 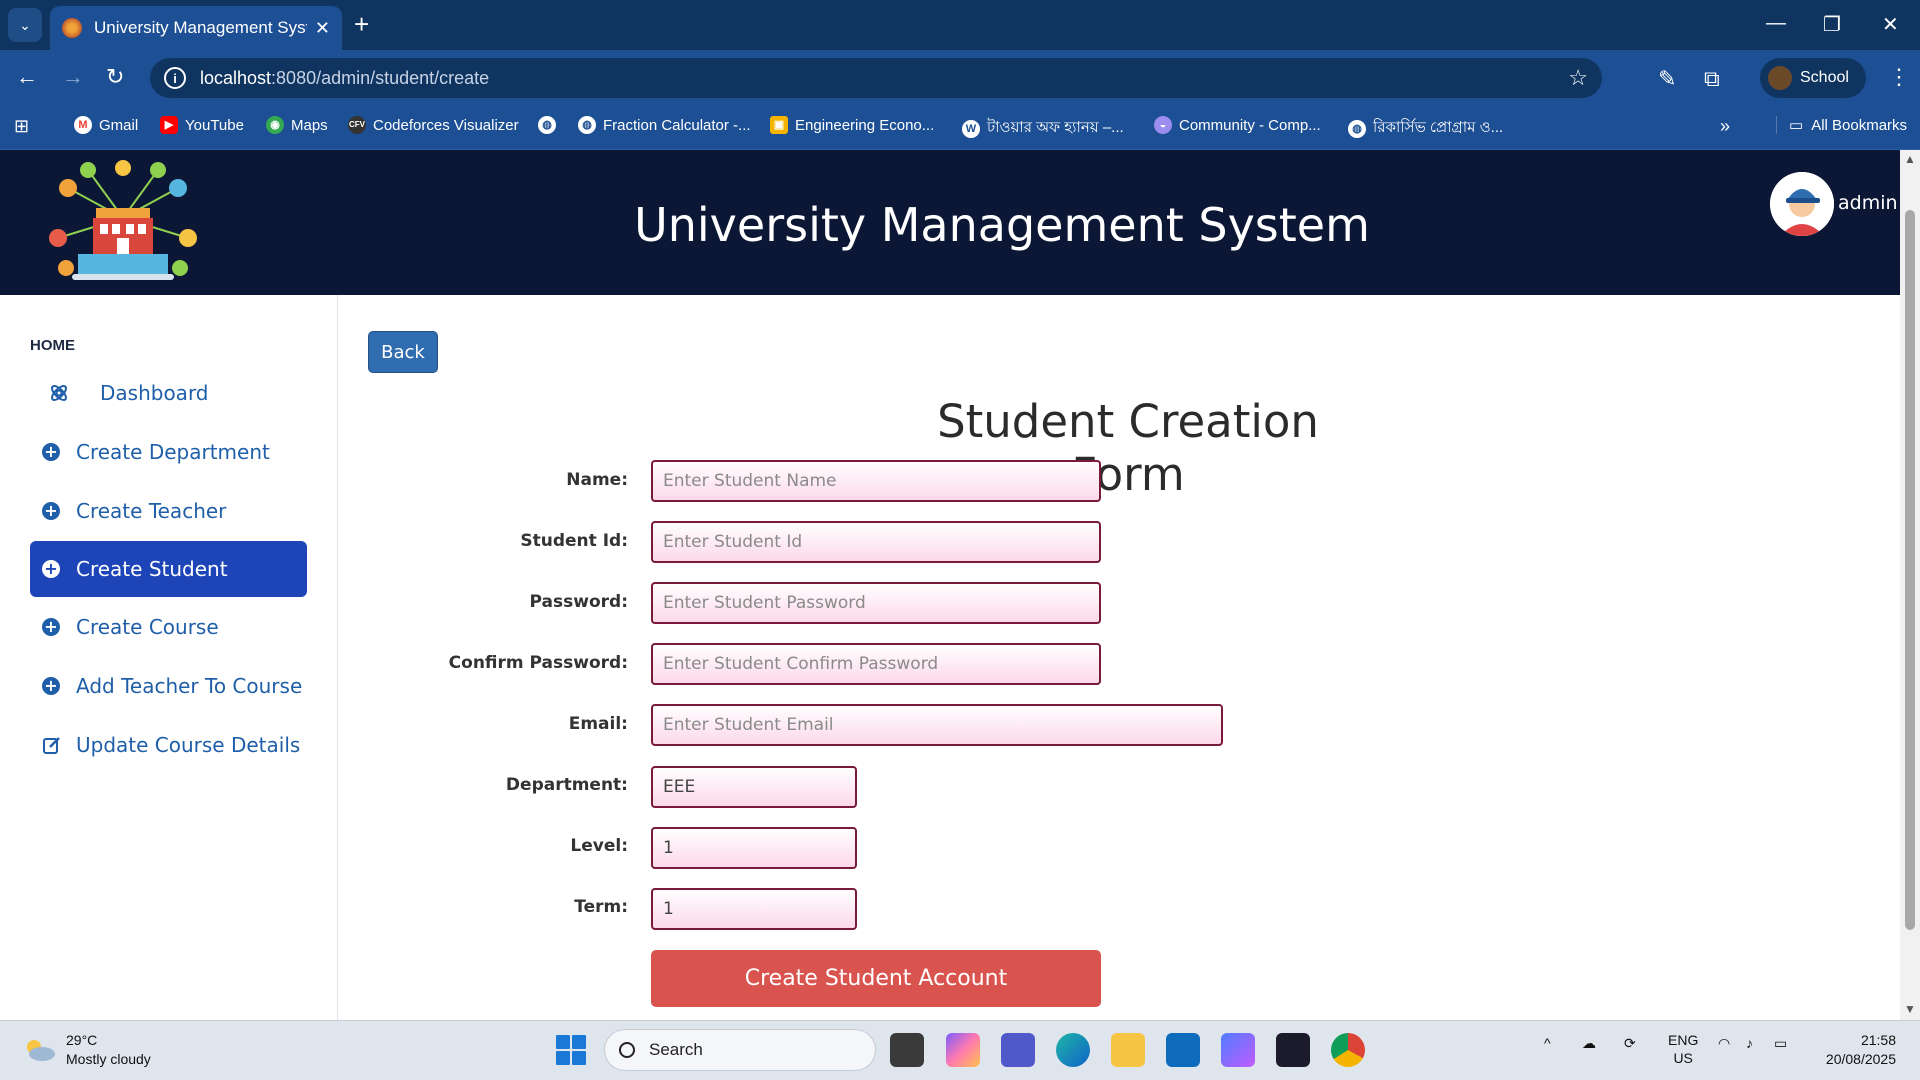 I want to click on edge-icon, so click(x=1073, y=1050).